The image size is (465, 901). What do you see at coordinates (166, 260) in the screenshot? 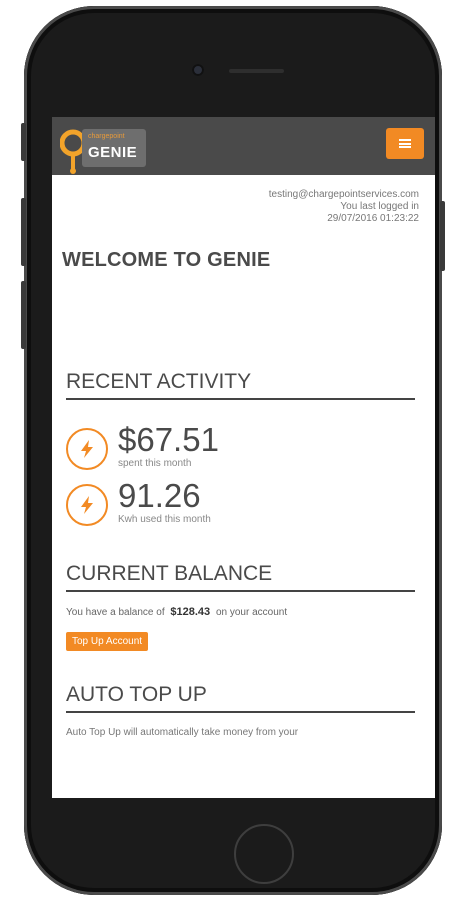
I see `page-title: WELCOME TO GENIE` at bounding box center [166, 260].